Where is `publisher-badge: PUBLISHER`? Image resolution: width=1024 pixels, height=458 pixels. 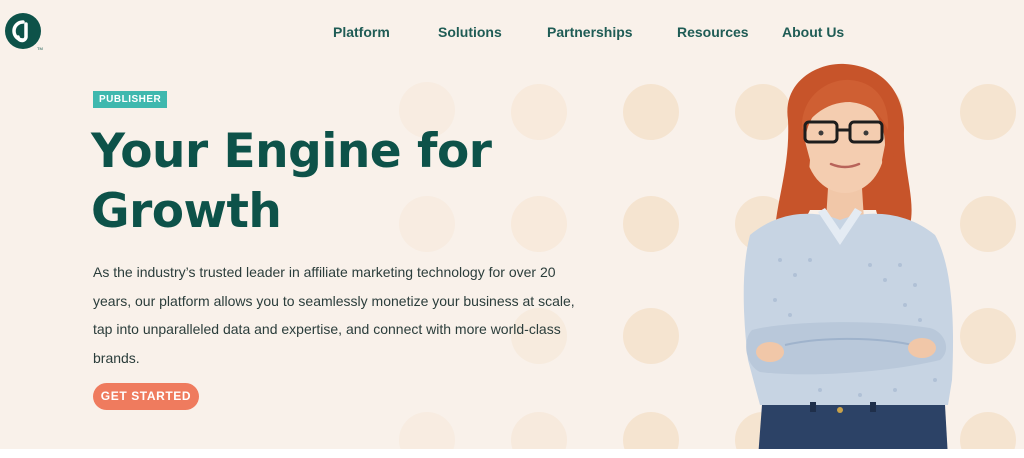 publisher-badge: PUBLISHER is located at coordinates (130, 99).